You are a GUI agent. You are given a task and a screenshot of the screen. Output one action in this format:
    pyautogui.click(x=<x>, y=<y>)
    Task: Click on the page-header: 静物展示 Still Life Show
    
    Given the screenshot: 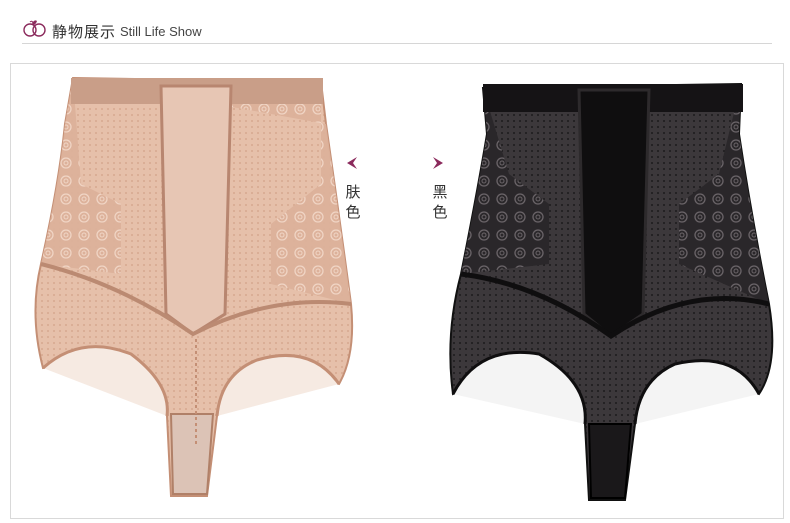 What is the action you would take?
    pyautogui.click(x=395, y=22)
    